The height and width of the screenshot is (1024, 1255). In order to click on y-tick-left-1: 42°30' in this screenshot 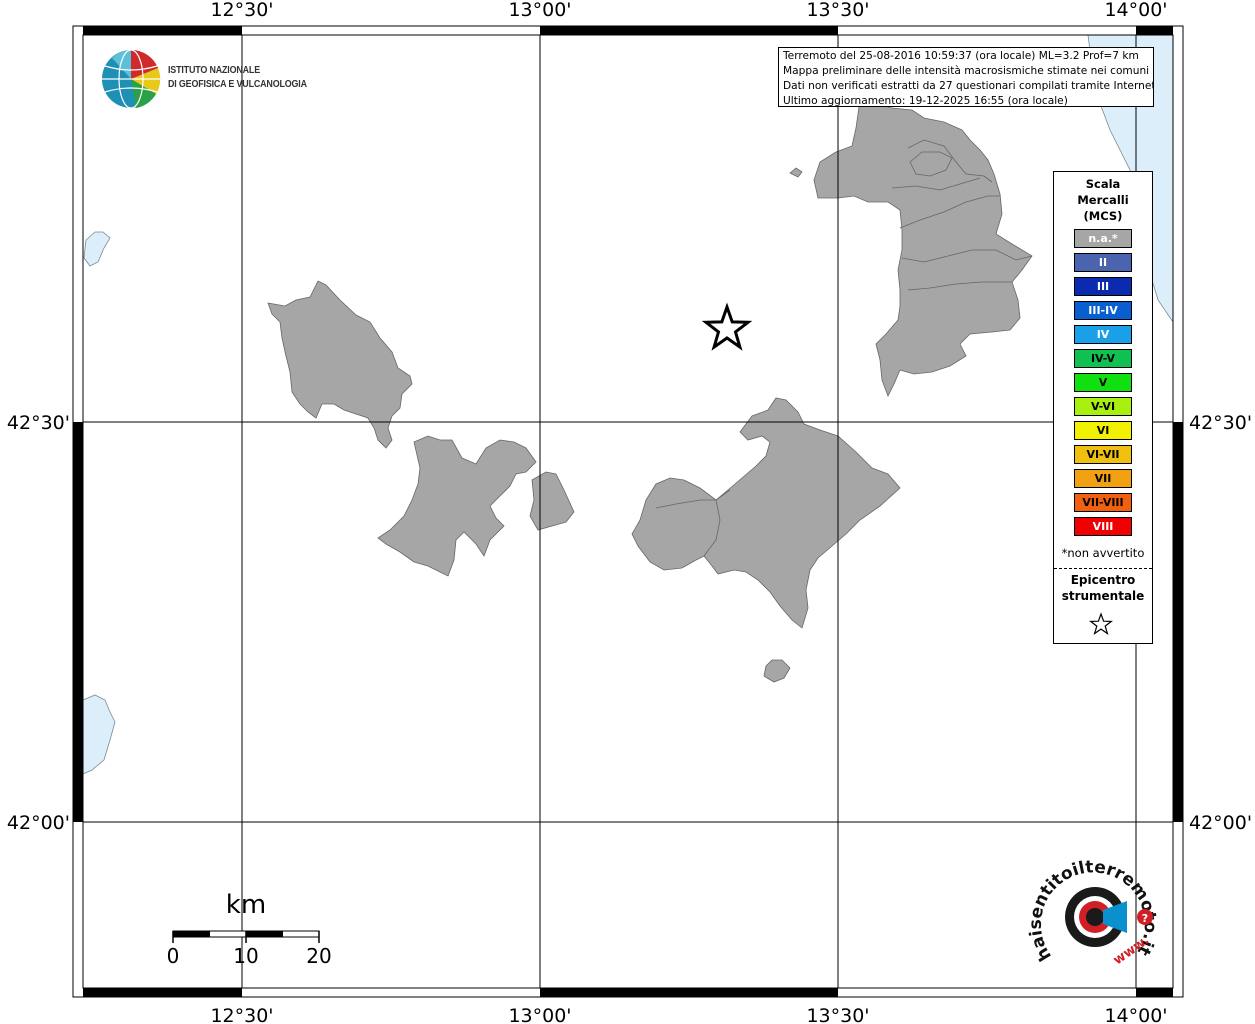, I will do `click(38, 423)`.